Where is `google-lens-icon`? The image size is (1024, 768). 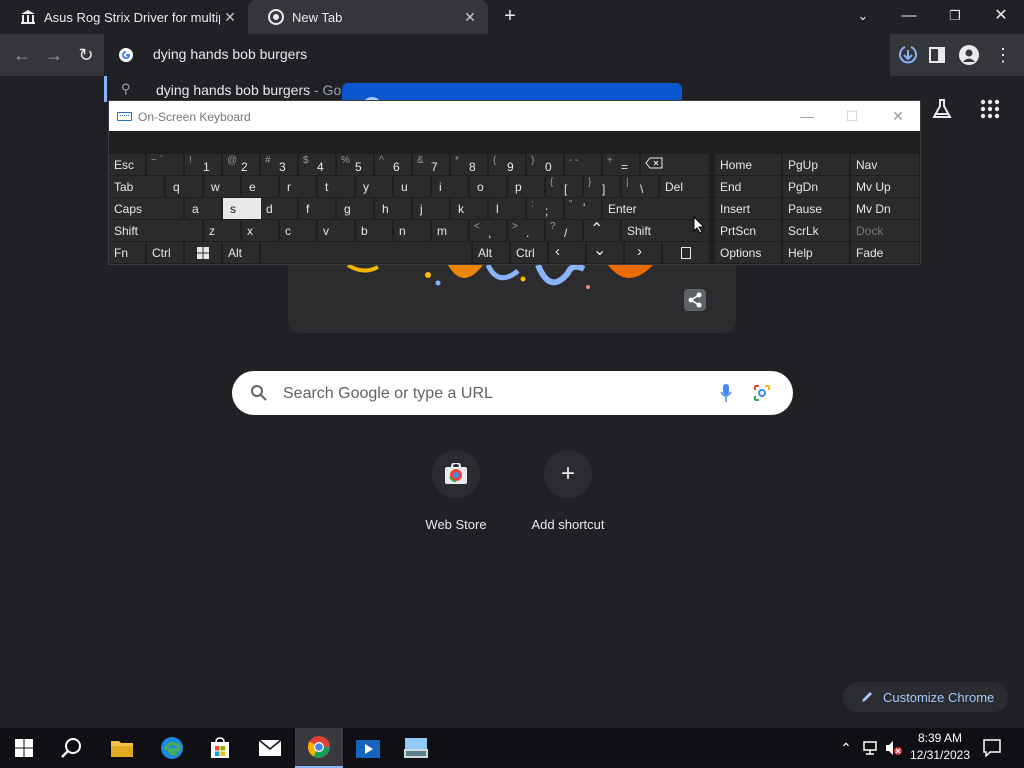 google-lens-icon is located at coordinates (762, 393).